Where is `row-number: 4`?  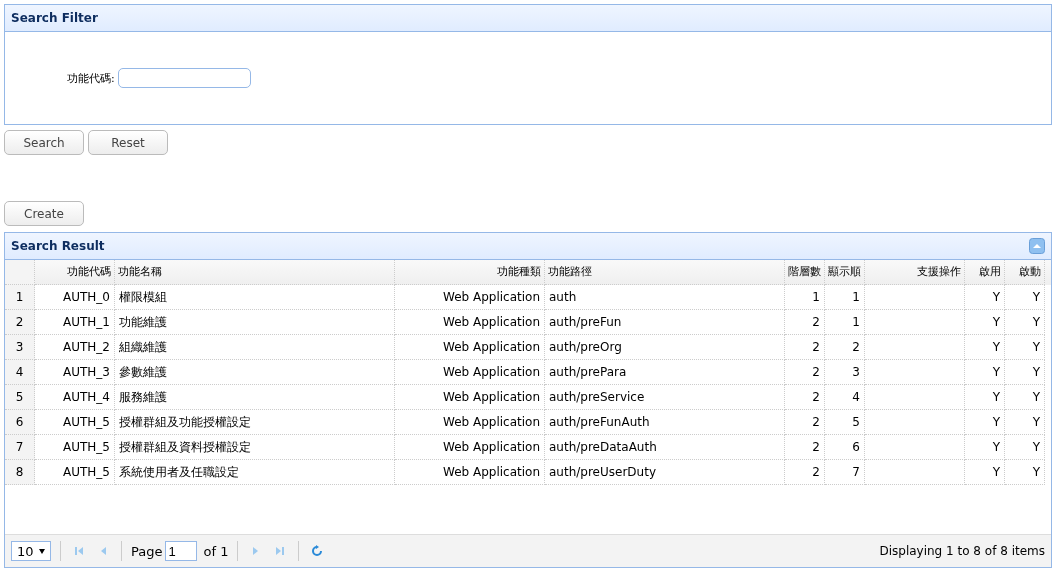 row-number: 4 is located at coordinates (20, 372).